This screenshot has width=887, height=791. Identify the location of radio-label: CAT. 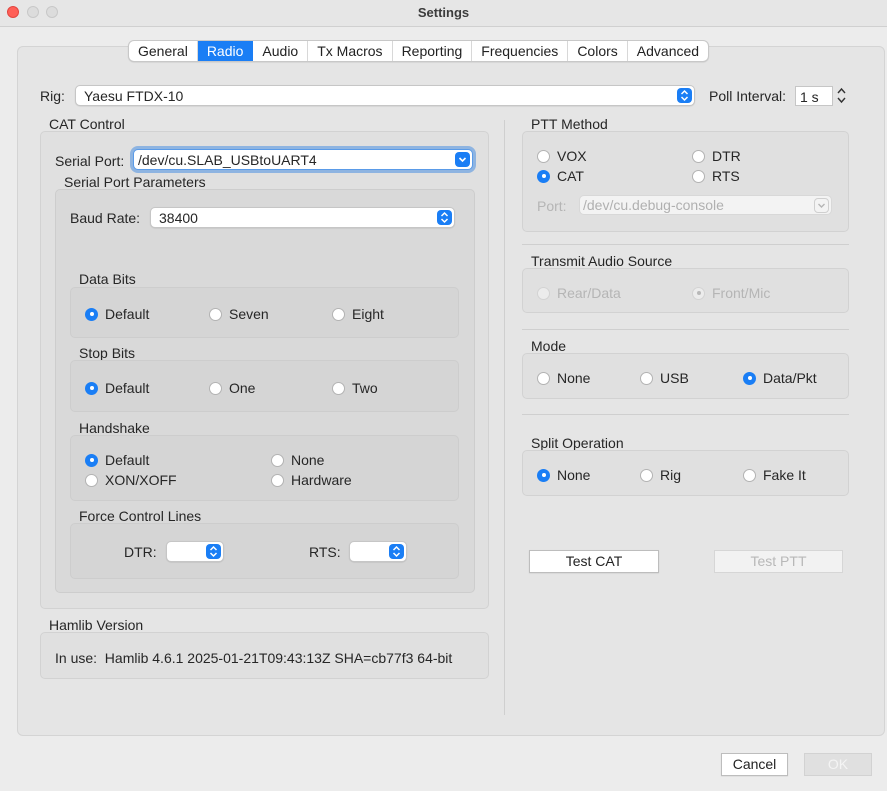
(570, 176).